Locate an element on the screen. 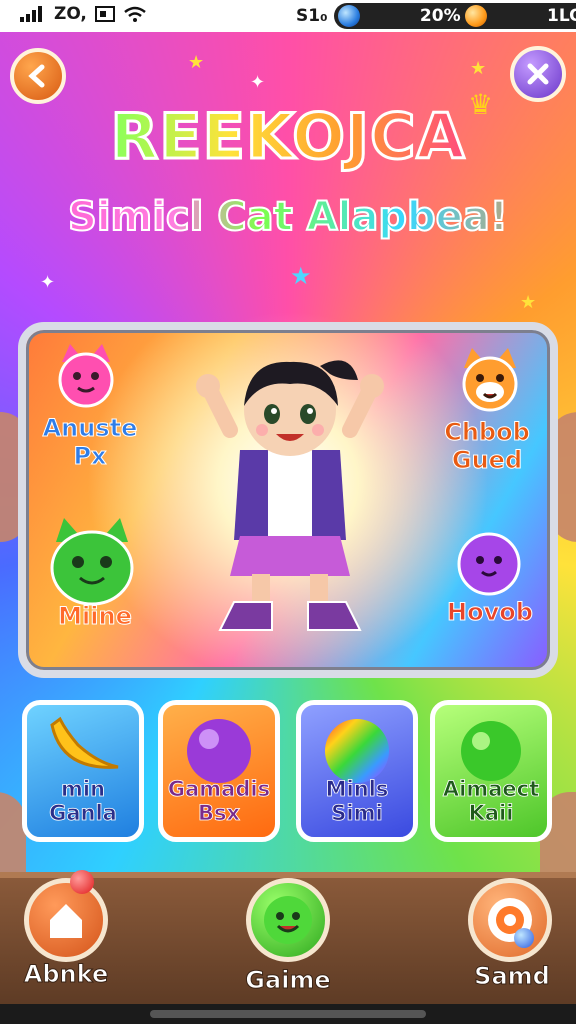 Image resolution: width=576 pixels, height=1024 pixels. close-button is located at coordinates (538, 74).